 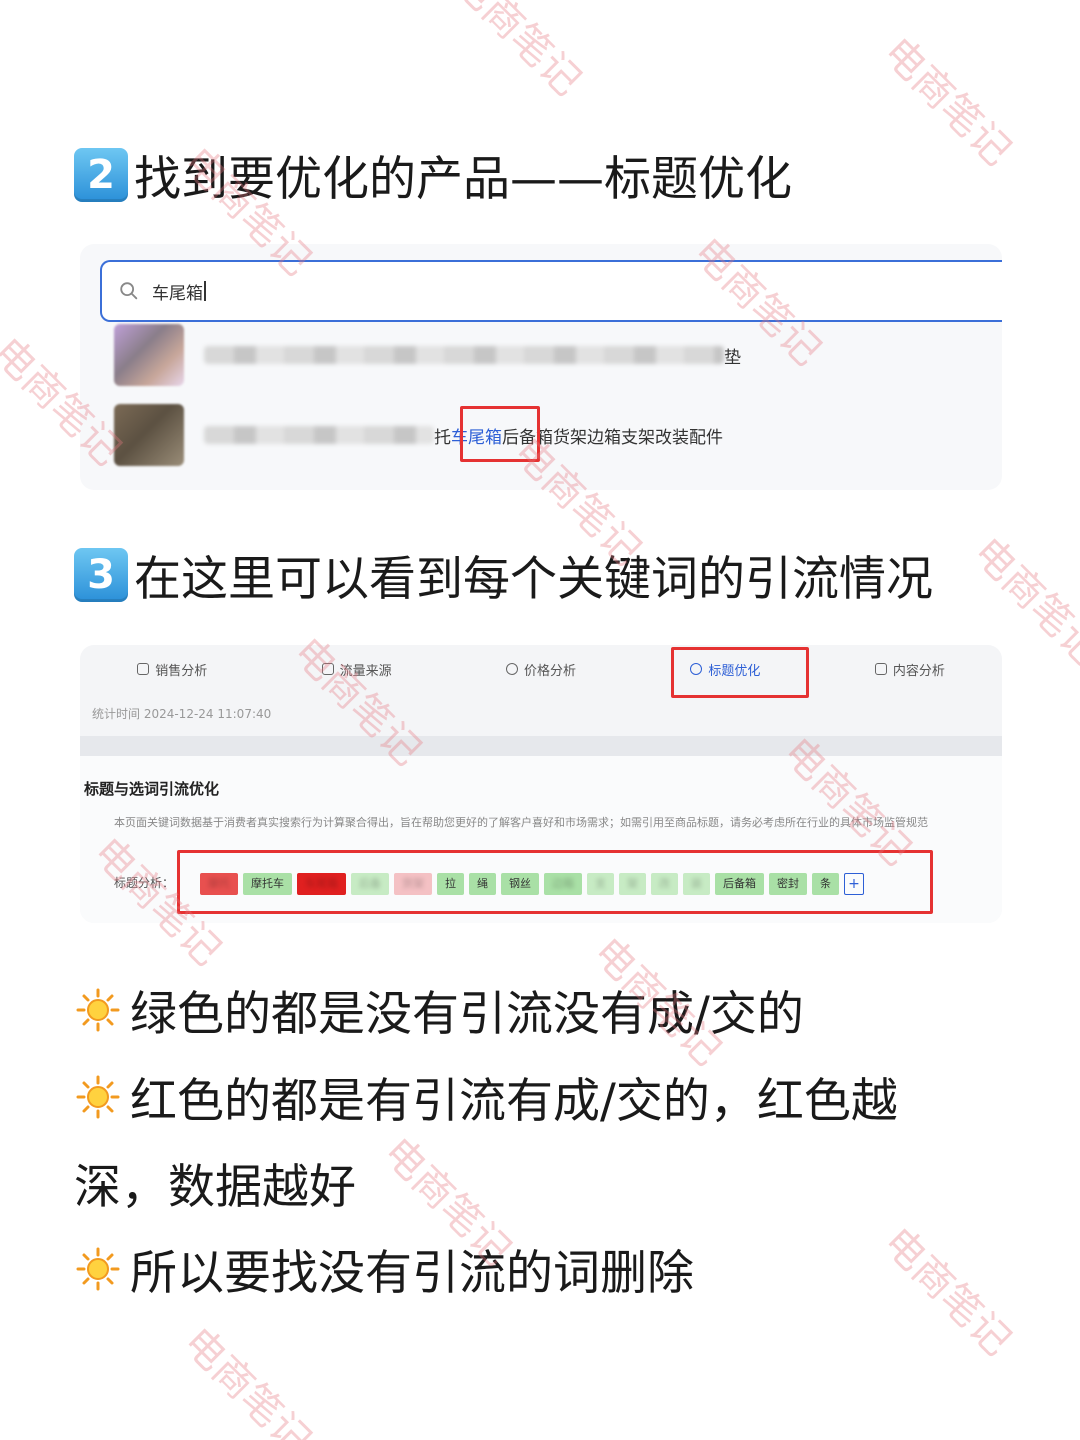 What do you see at coordinates (512, 669) in the screenshot?
I see `price-icon` at bounding box center [512, 669].